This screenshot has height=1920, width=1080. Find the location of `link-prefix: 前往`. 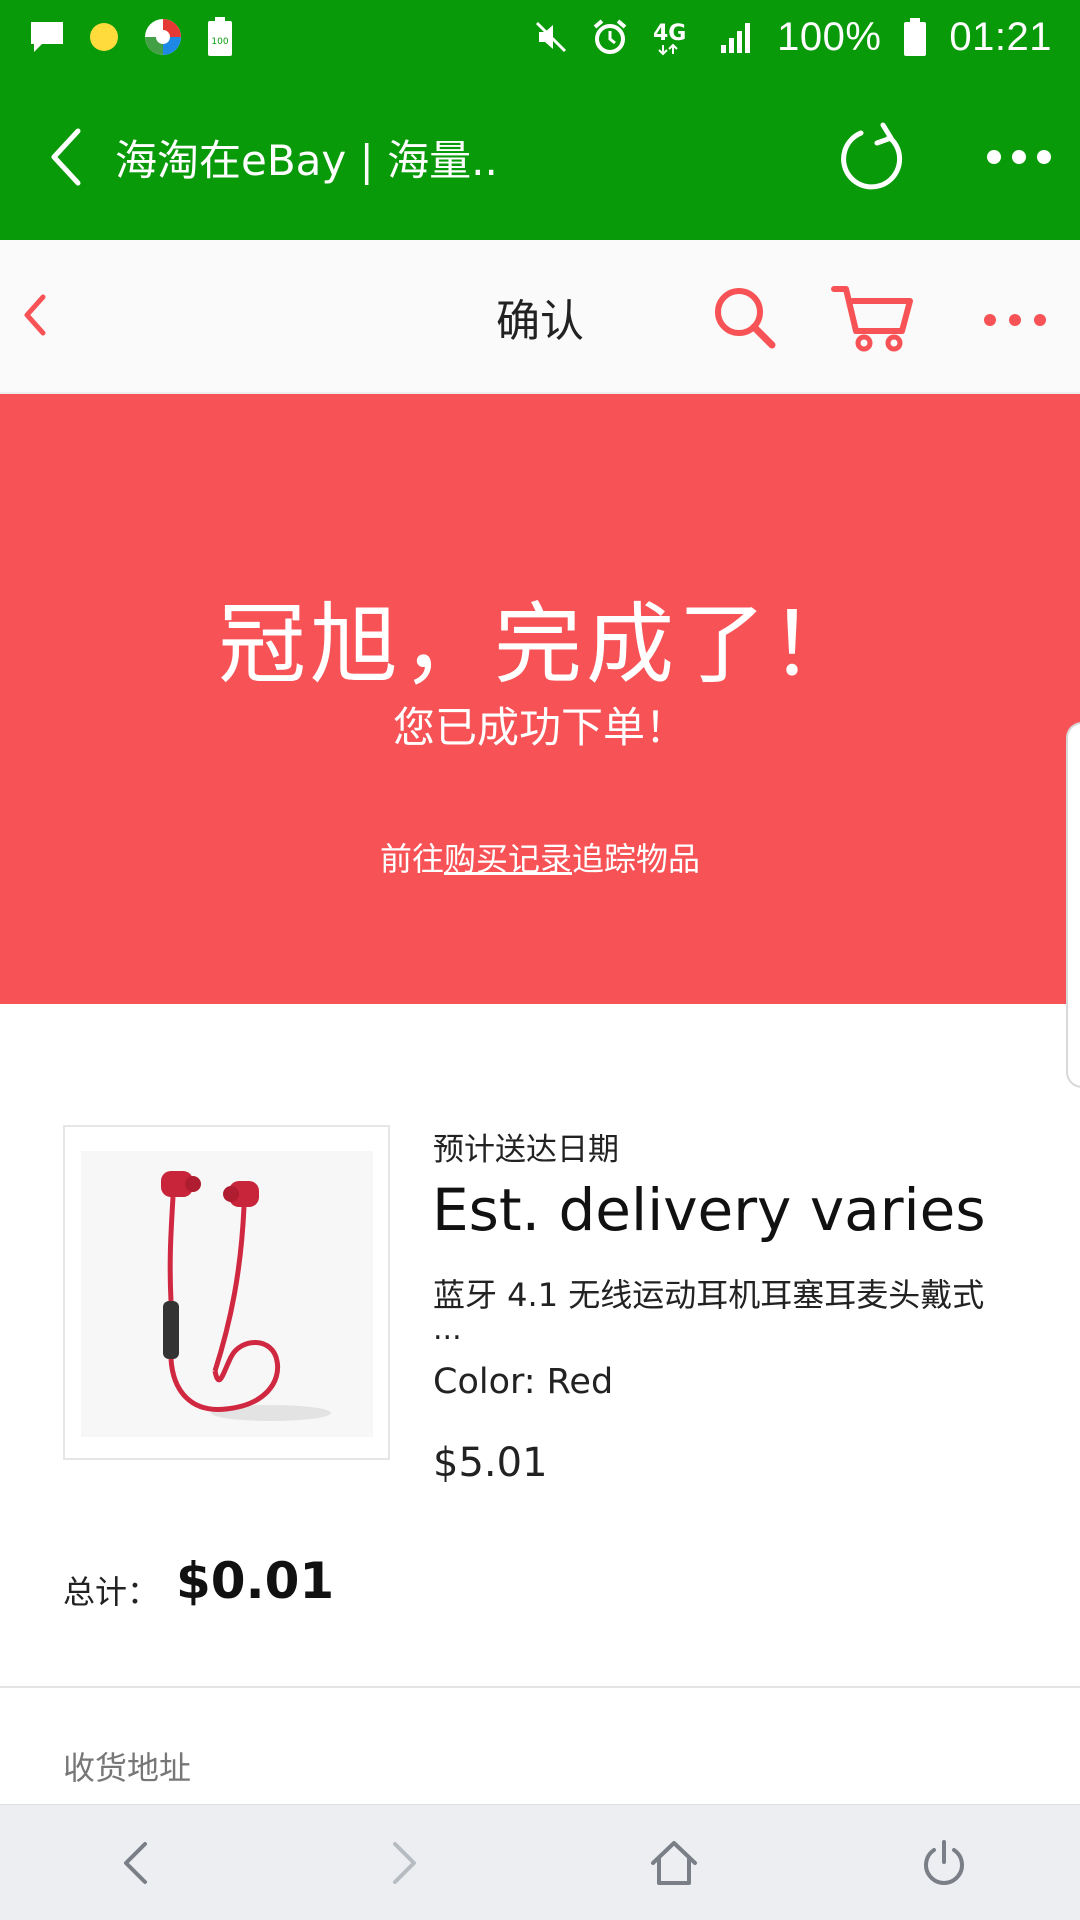

link-prefix: 前往 is located at coordinates (411, 859).